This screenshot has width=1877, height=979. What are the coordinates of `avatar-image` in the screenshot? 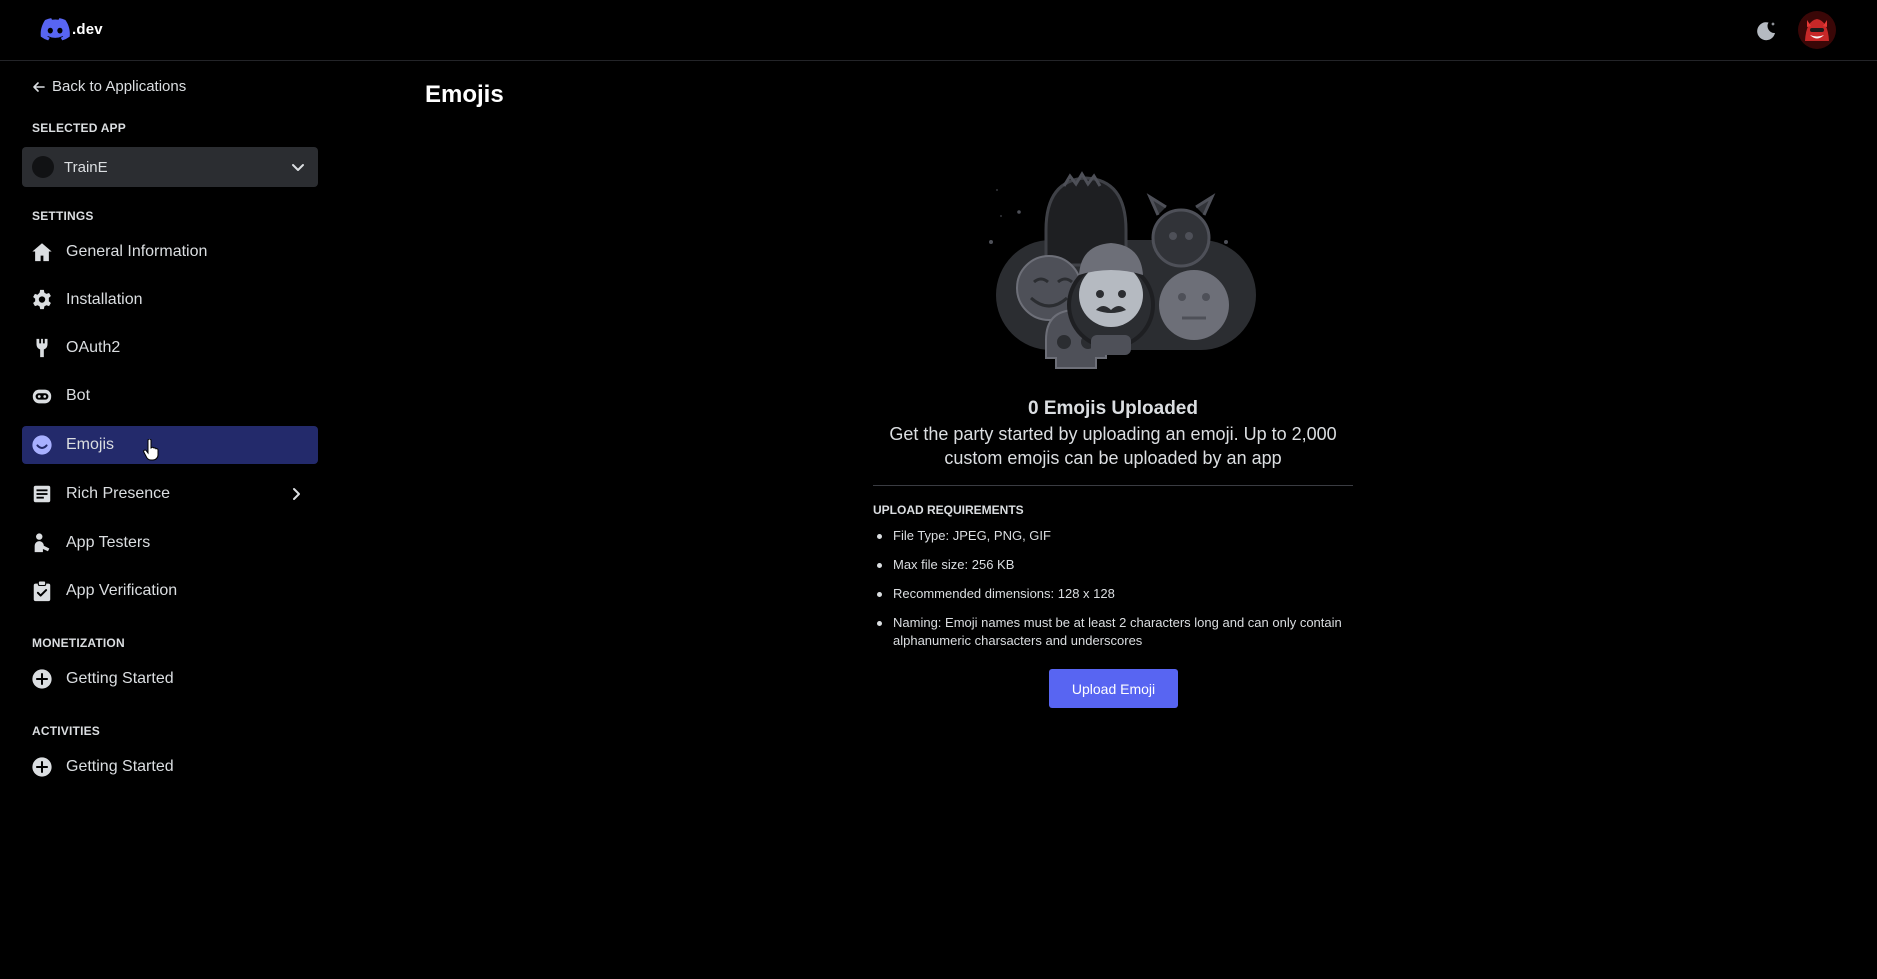 It's located at (1817, 30).